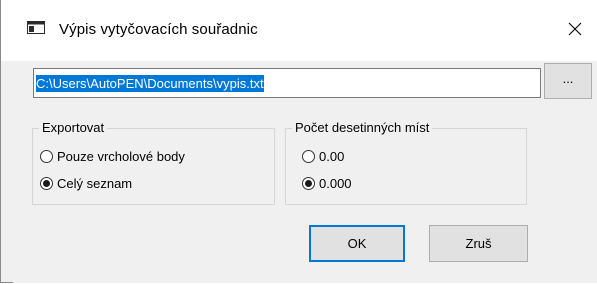 The image size is (597, 284). I want to click on decimals-groupbox: Počet desetinných míst, so click(406, 162).